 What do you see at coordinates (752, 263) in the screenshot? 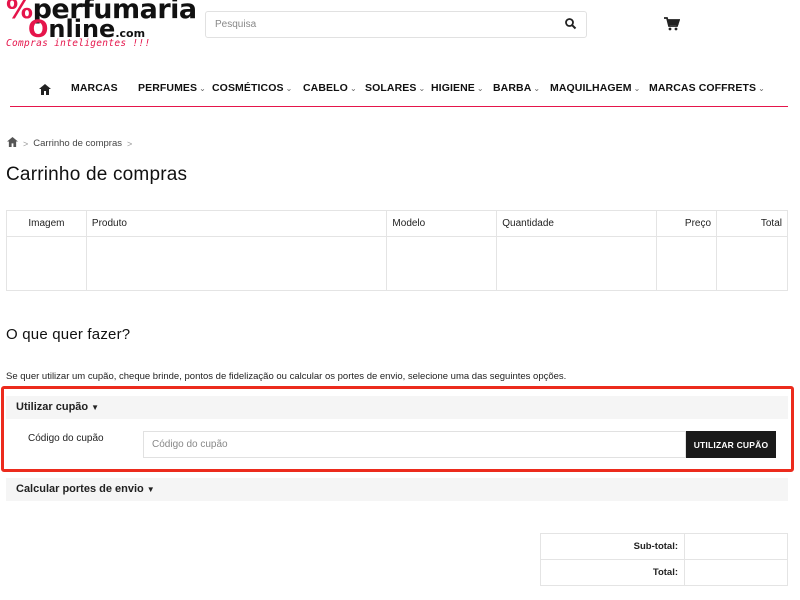
I see `cell-total` at bounding box center [752, 263].